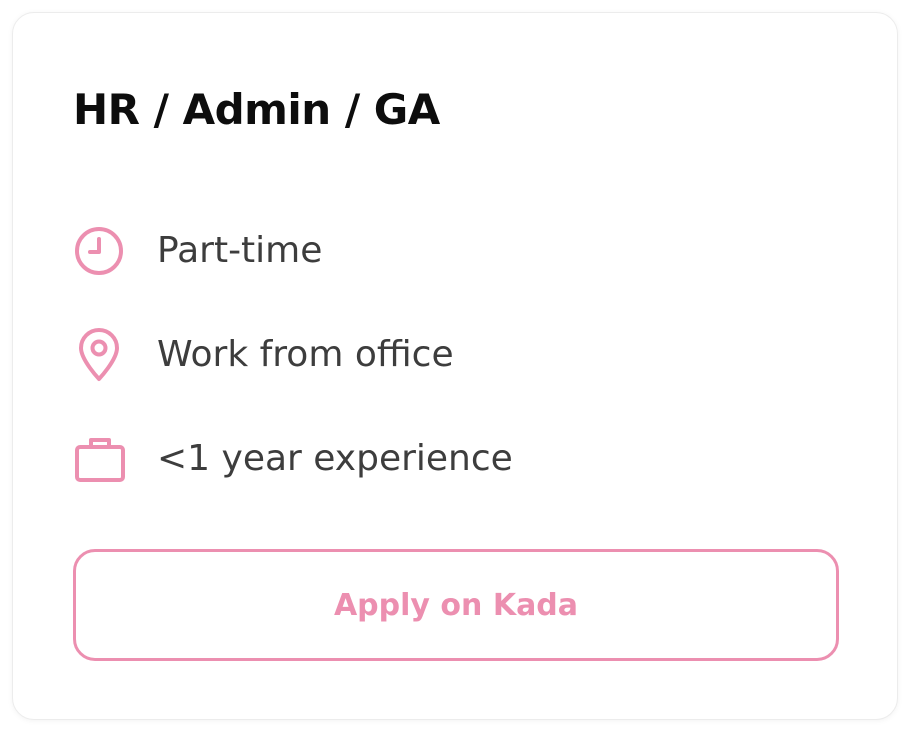  What do you see at coordinates (240, 250) in the screenshot?
I see `employment-type-label: Part-time` at bounding box center [240, 250].